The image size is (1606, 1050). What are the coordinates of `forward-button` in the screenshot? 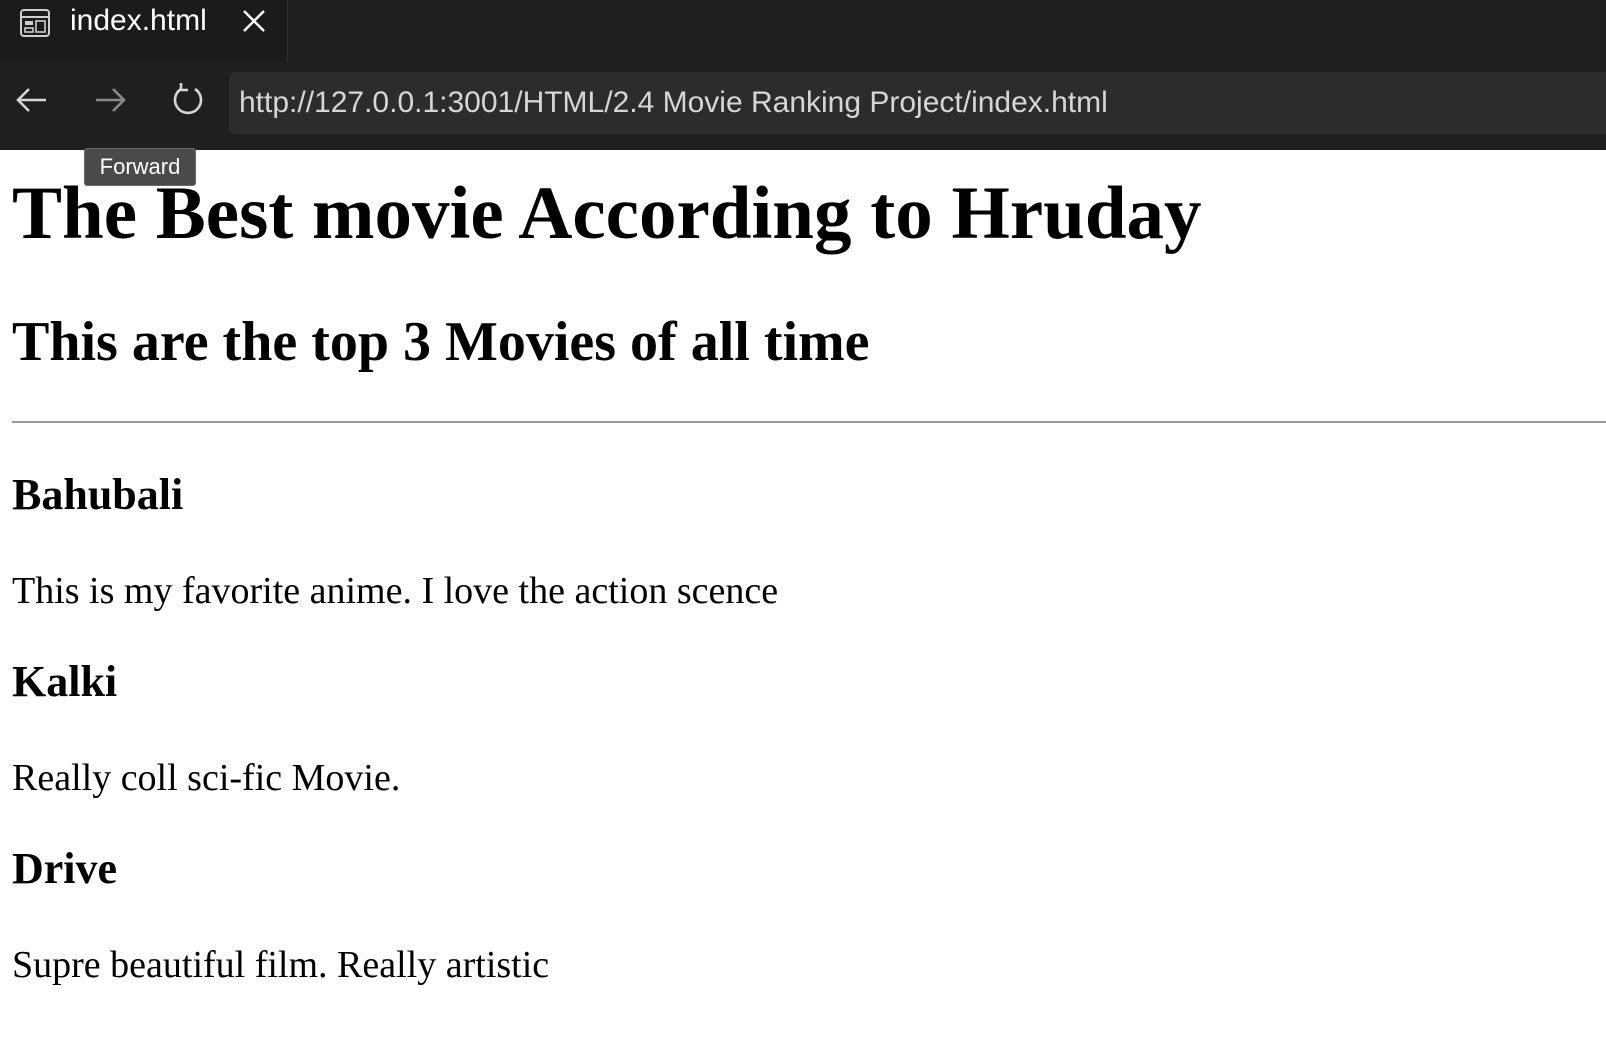 It's located at (110, 100).